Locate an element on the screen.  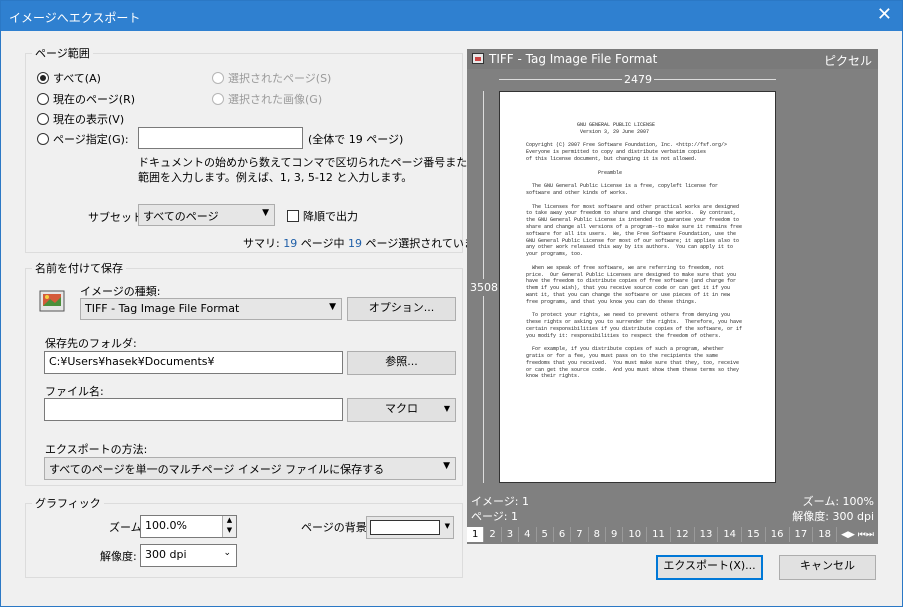
graphic-legend: グラフィック is located at coordinates (68, 503).